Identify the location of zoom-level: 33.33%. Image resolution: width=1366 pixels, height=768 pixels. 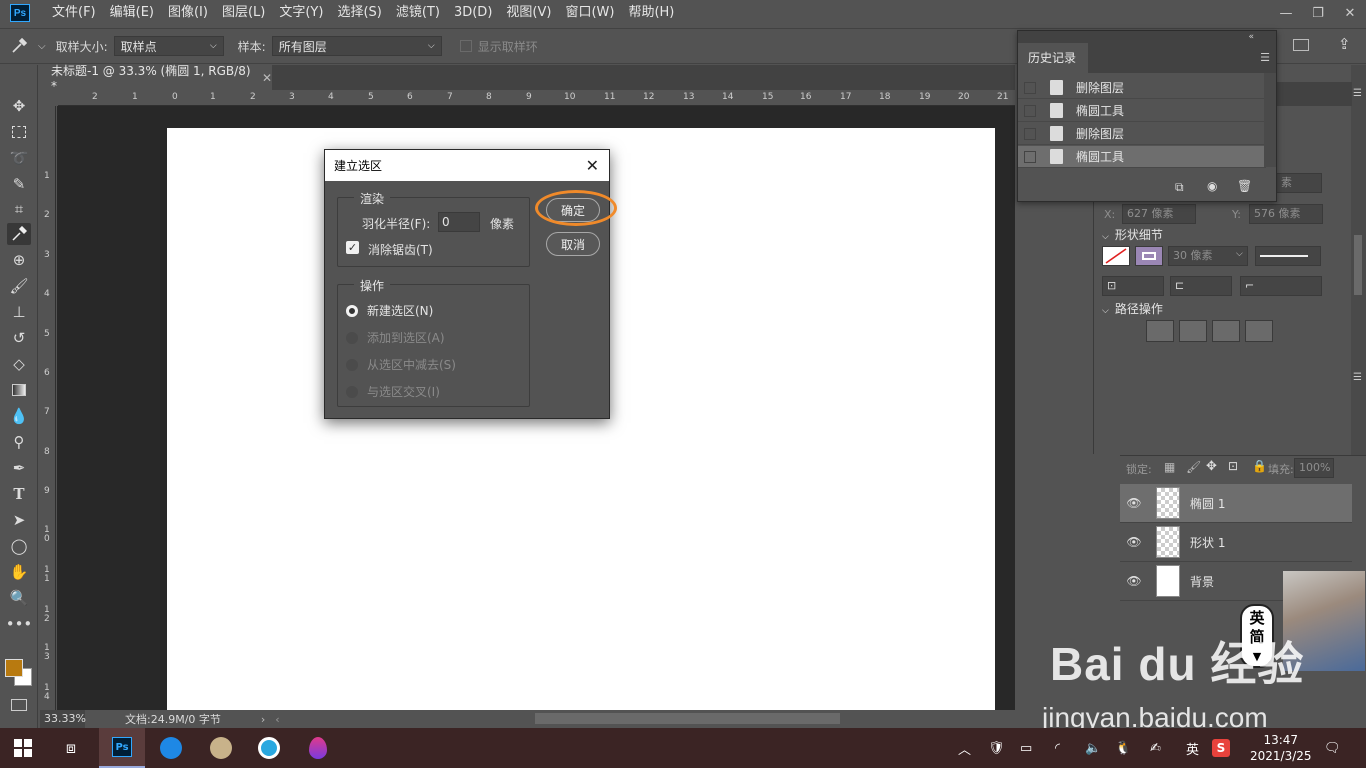
(63, 719).